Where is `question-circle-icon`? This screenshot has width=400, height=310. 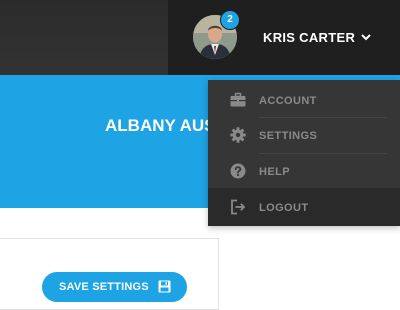
question-circle-icon is located at coordinates (238, 171).